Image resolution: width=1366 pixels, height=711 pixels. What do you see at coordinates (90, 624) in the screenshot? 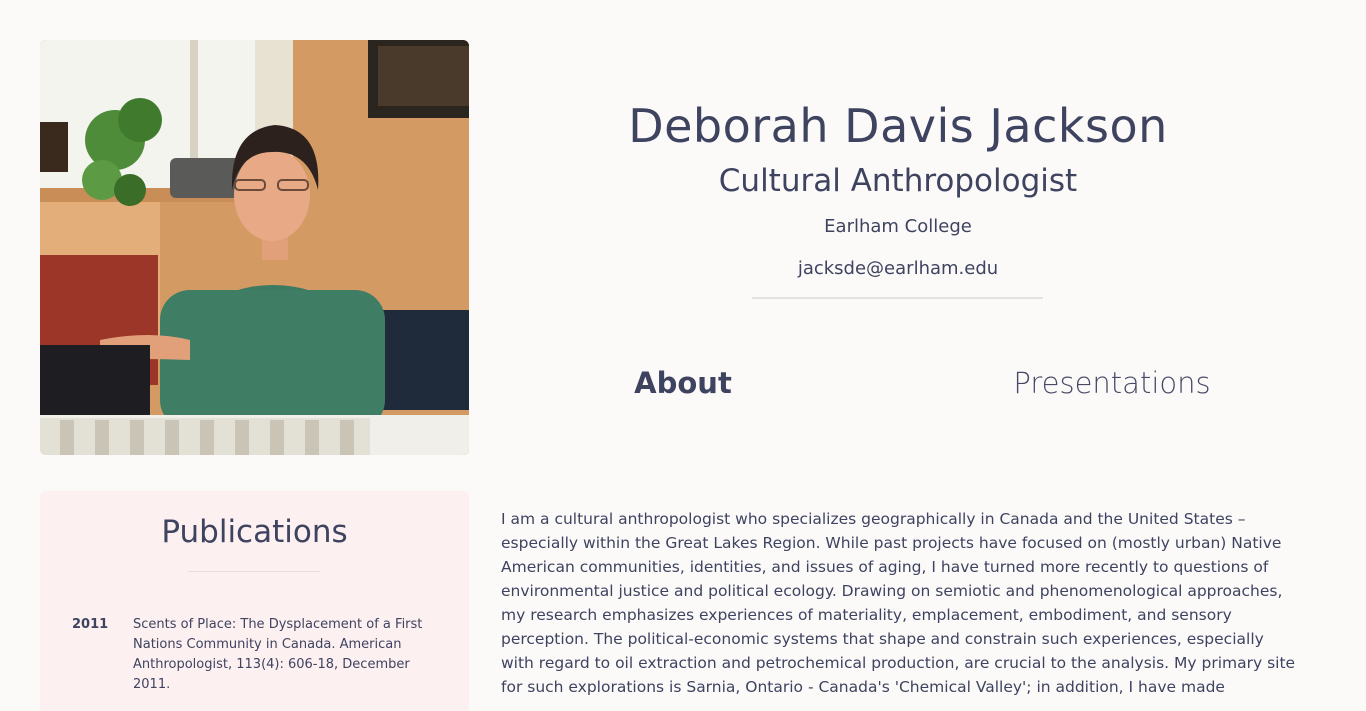
I see `publication-year: 2011` at bounding box center [90, 624].